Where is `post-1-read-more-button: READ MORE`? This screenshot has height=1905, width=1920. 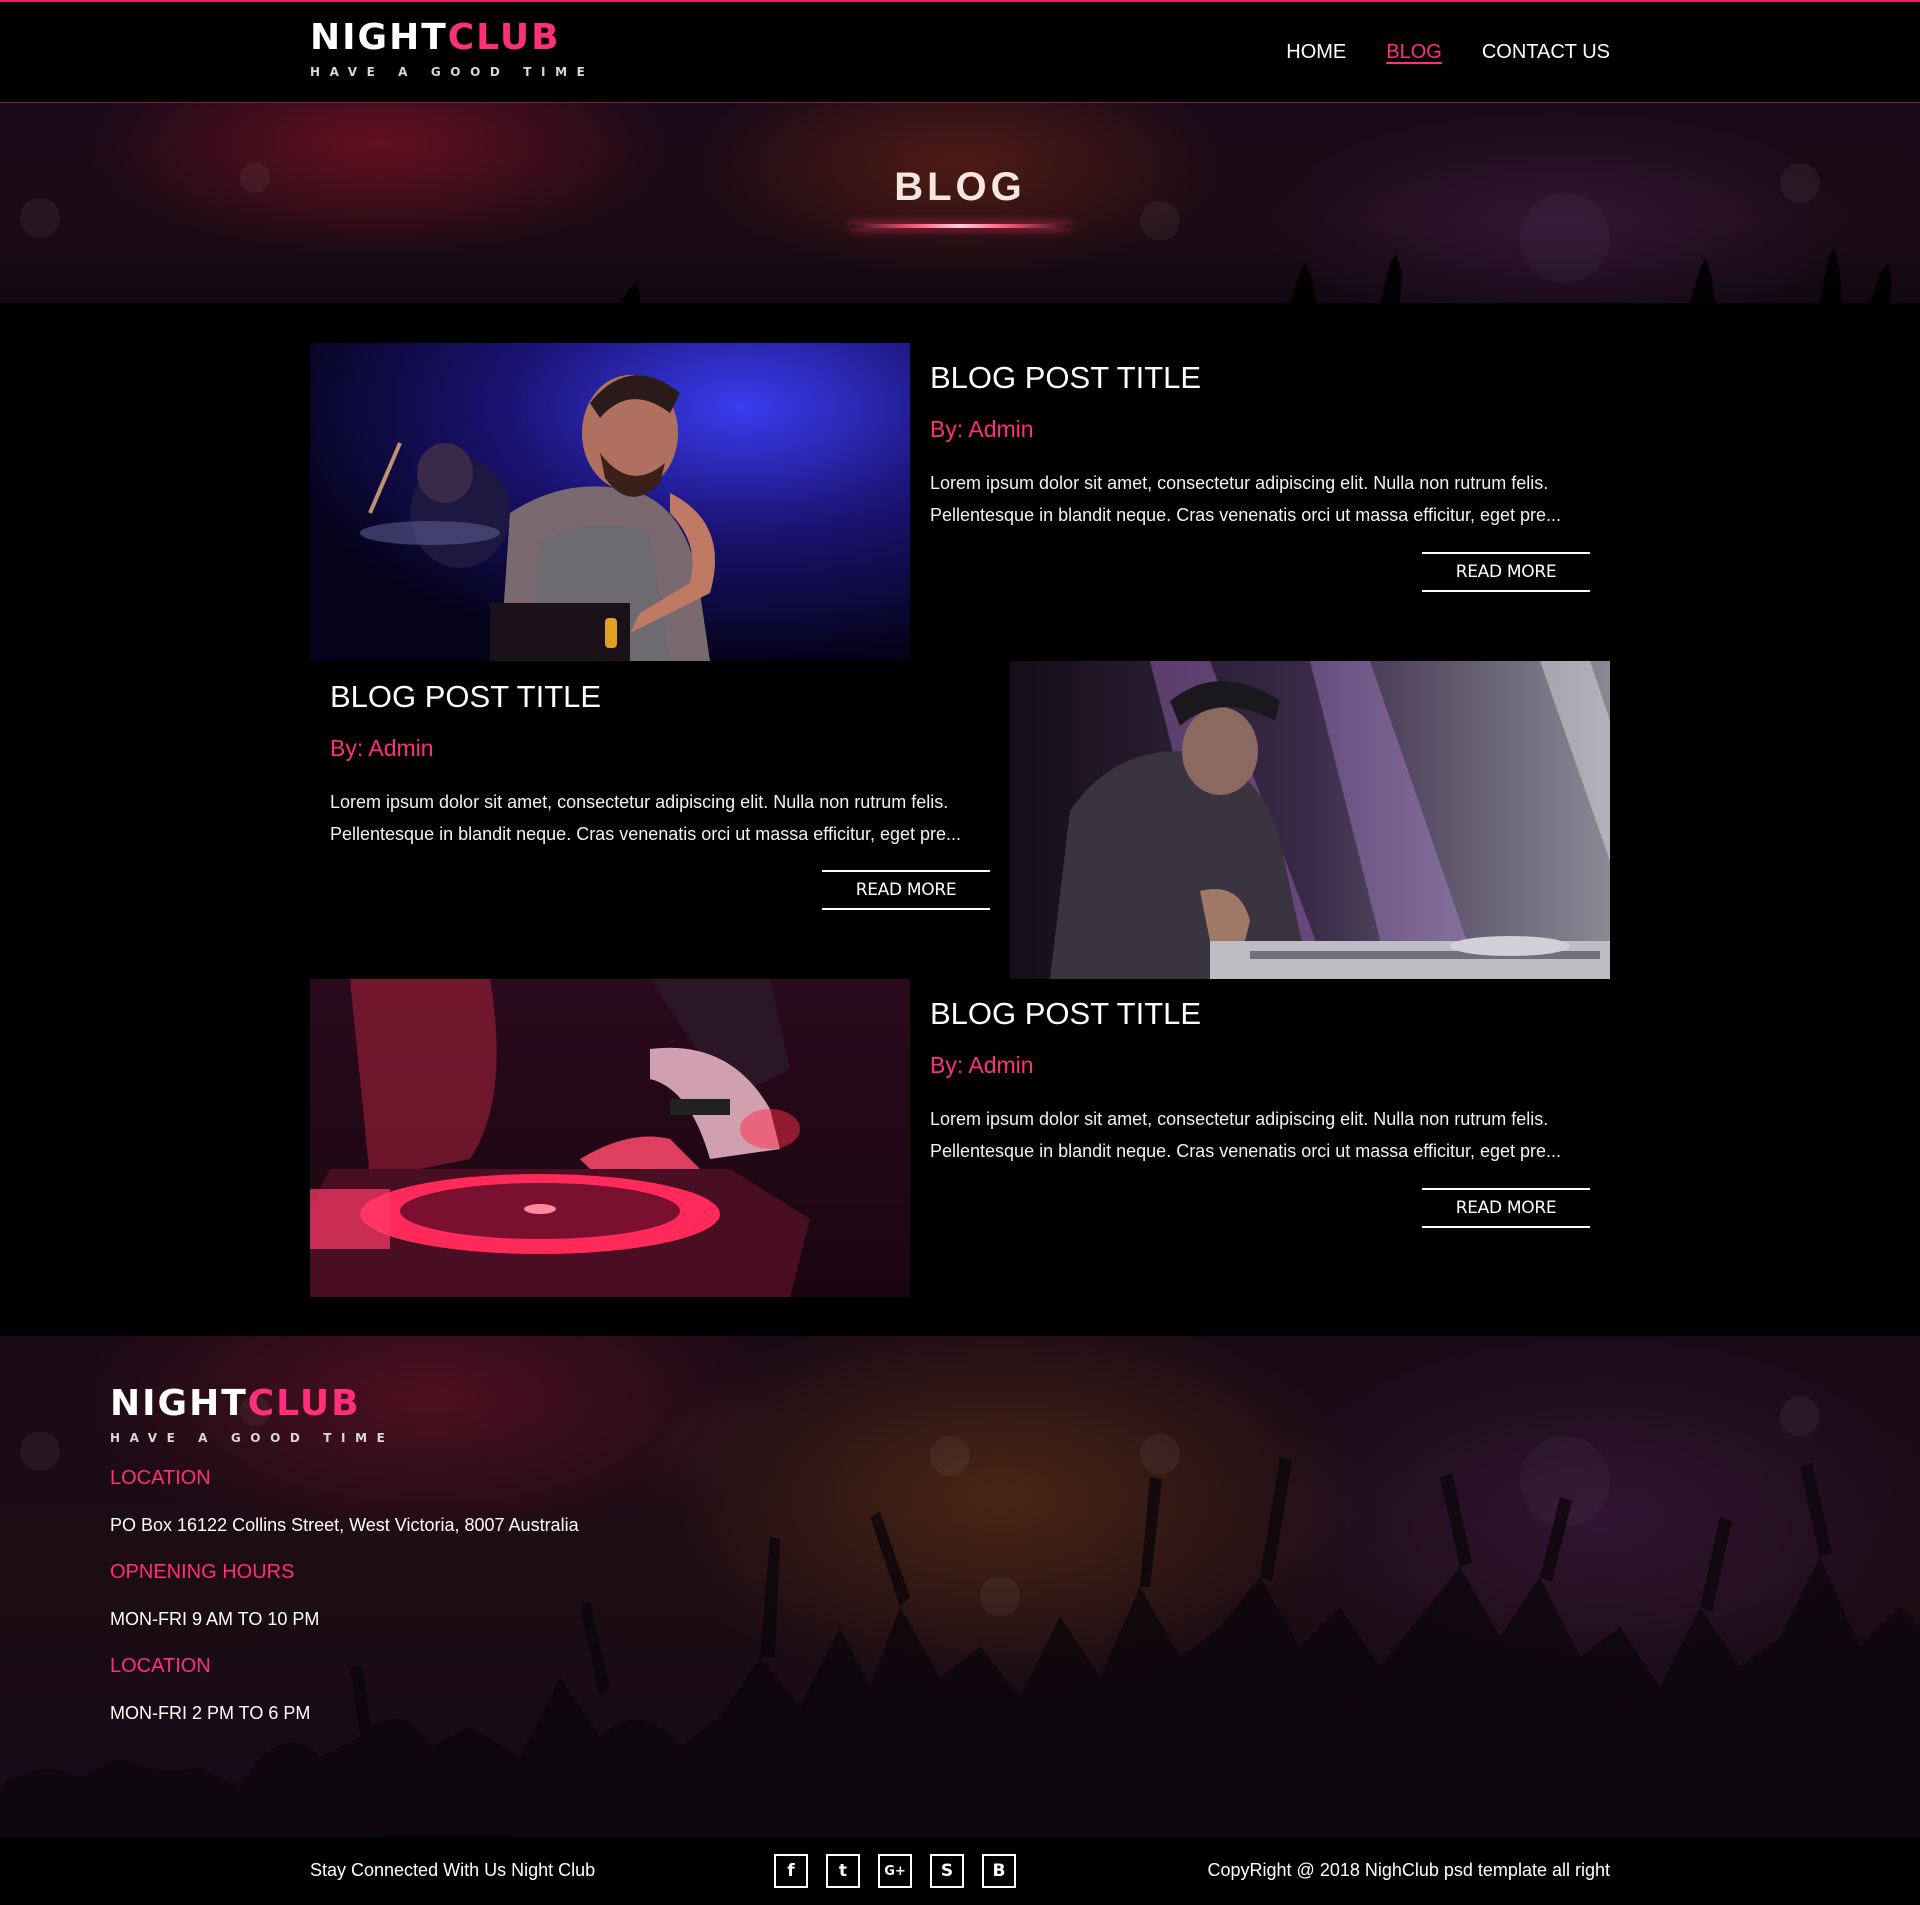 post-1-read-more-button: READ MORE is located at coordinates (1506, 572).